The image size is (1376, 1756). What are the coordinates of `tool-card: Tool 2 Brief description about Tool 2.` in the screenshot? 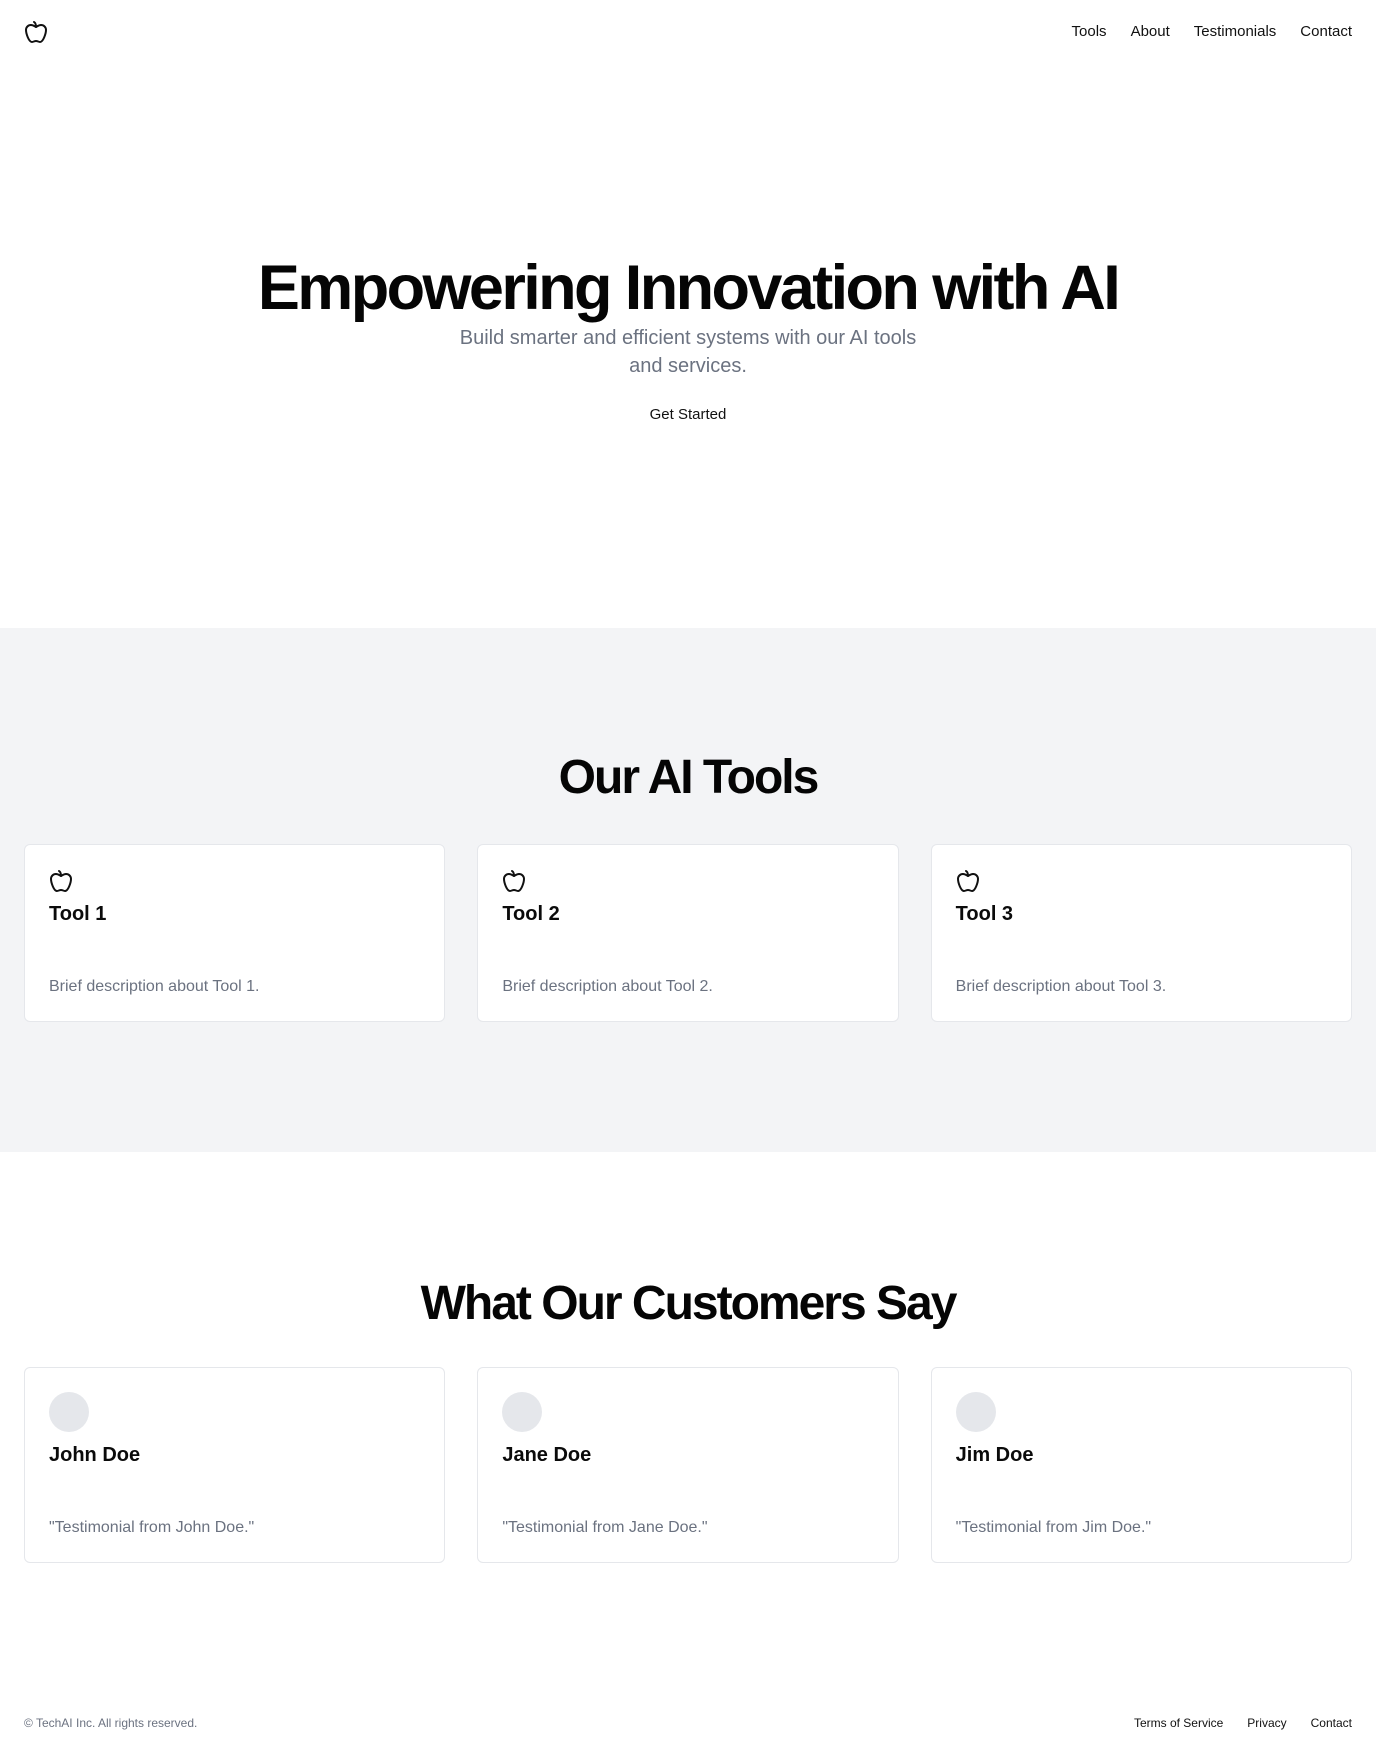 It's located at (688, 933).